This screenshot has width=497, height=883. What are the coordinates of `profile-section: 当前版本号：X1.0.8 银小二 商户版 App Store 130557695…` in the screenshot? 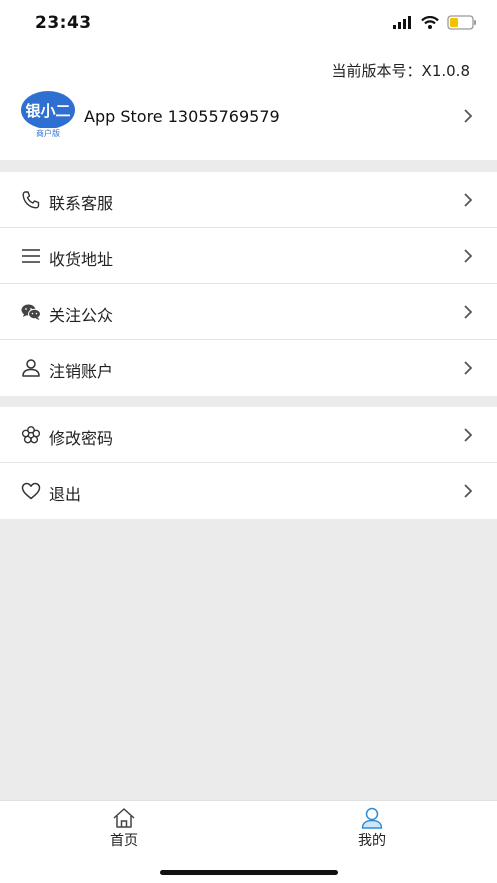 It's located at (248, 104).